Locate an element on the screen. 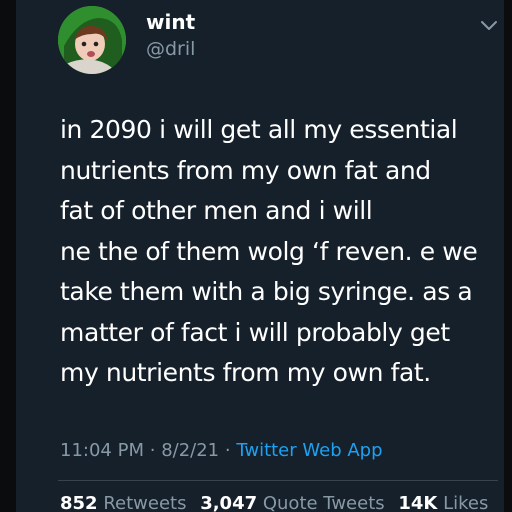 This screenshot has width=512, height=512. right-border is located at coordinates (508, 256).